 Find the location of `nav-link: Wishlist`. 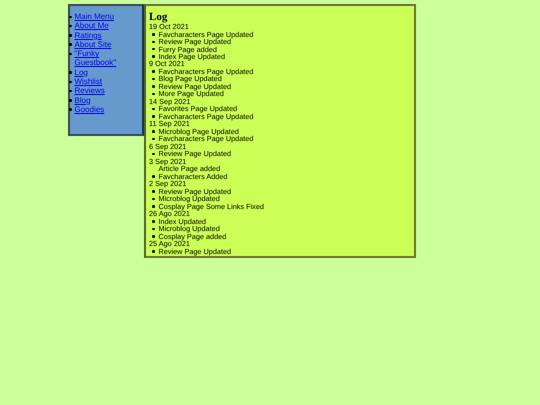

nav-link: Wishlist is located at coordinates (102, 81).